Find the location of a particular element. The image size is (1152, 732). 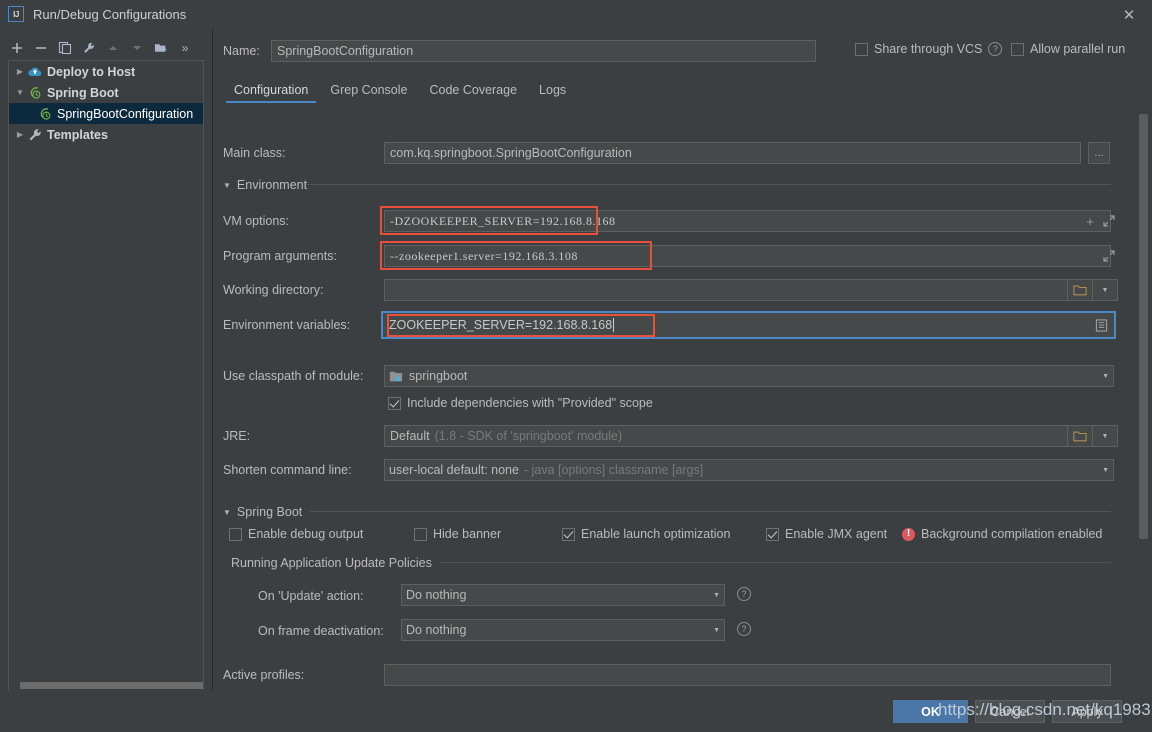

enable-launch-optimization-checkbox: Enable launch optimization is located at coordinates (646, 534).